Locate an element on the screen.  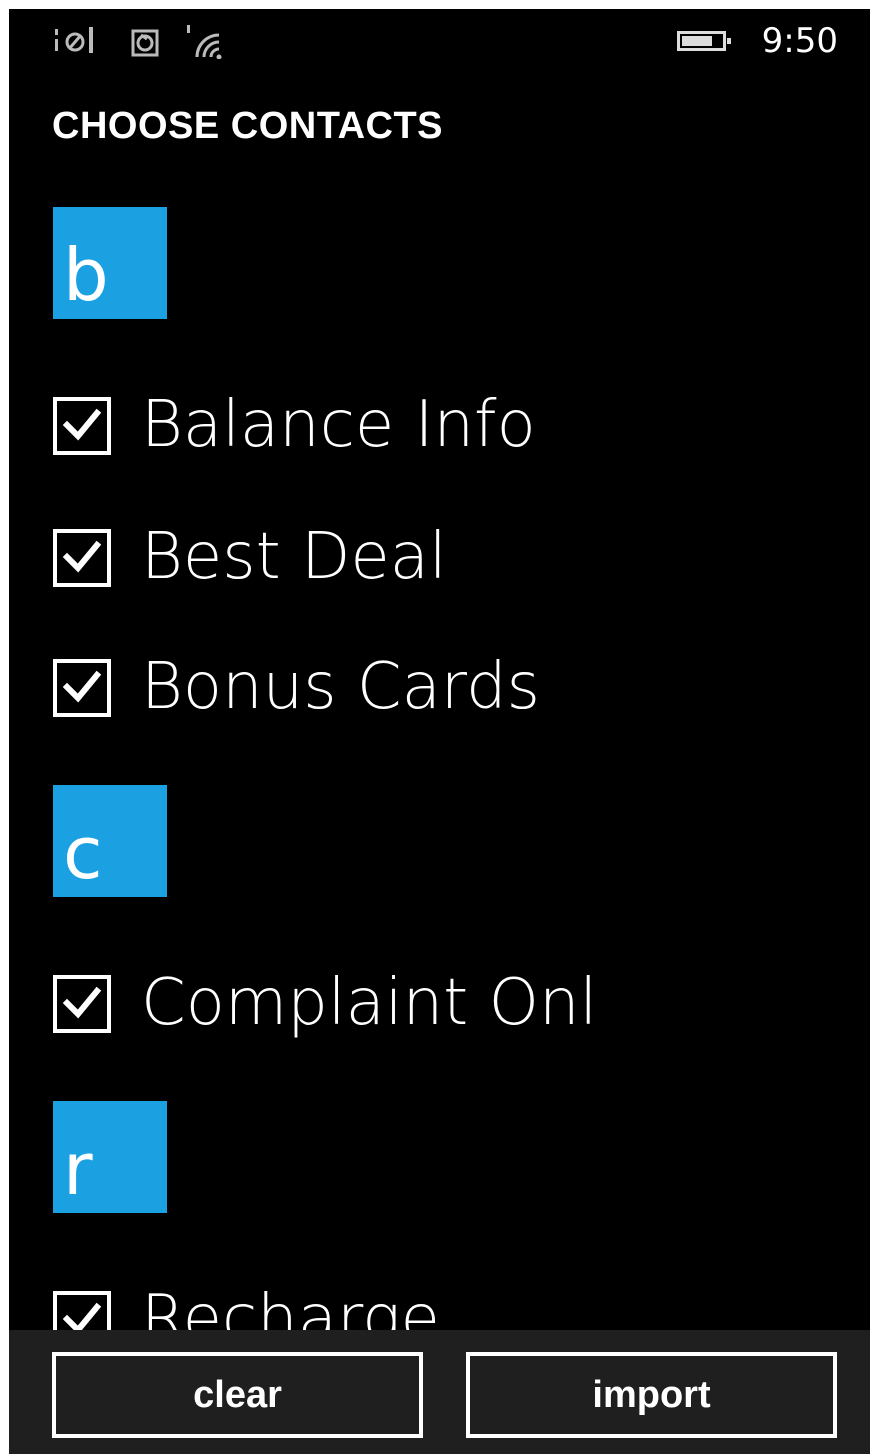
import-button: import is located at coordinates (651, 1395).